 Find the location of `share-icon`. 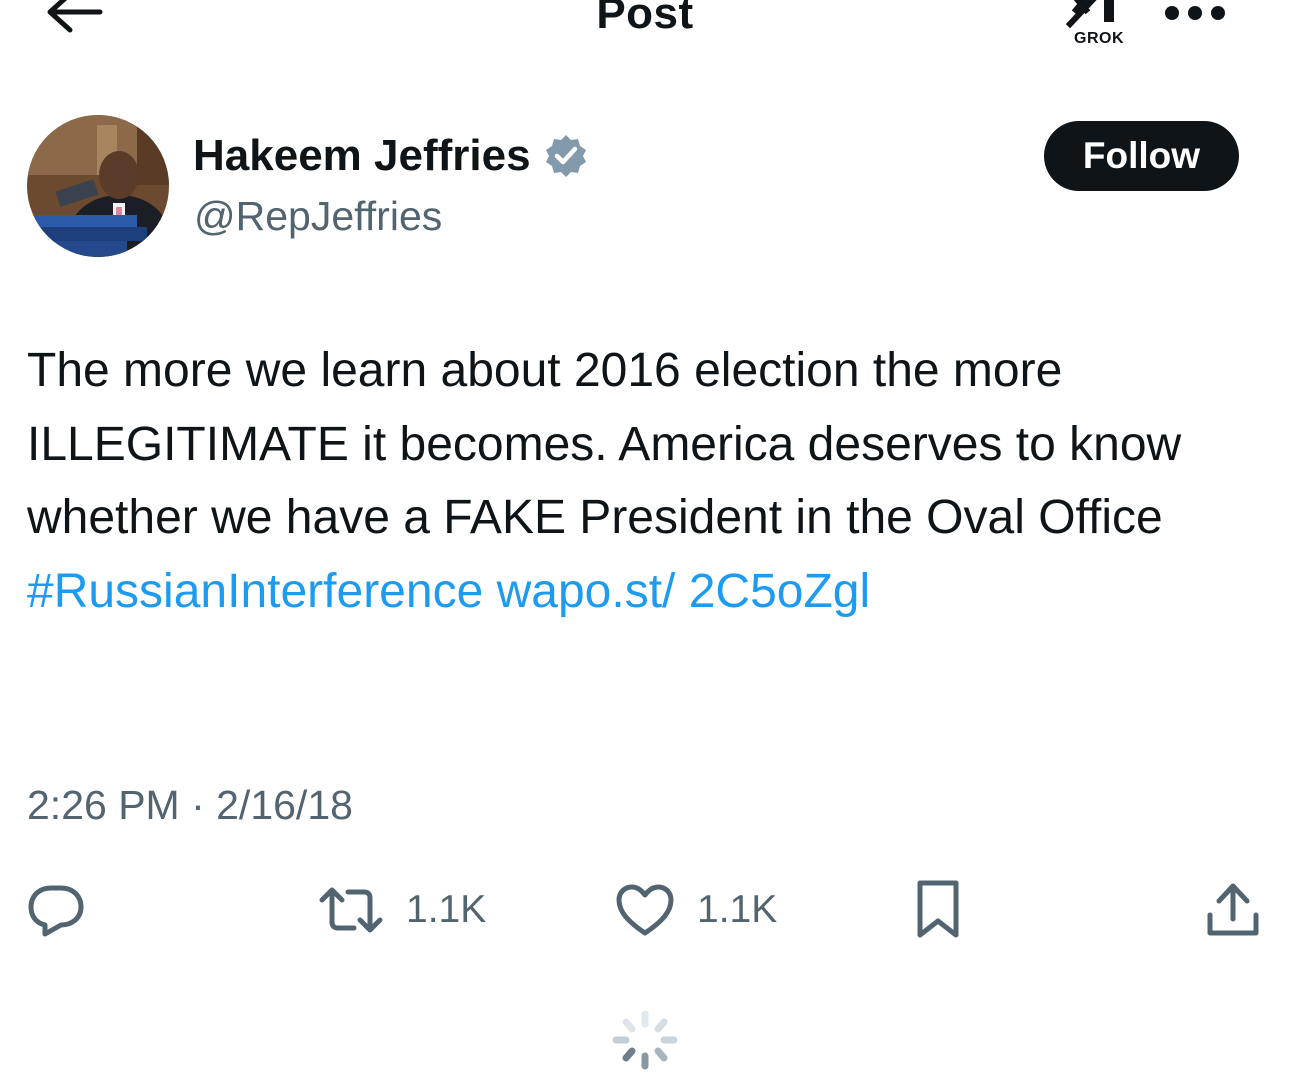

share-icon is located at coordinates (1233, 909).